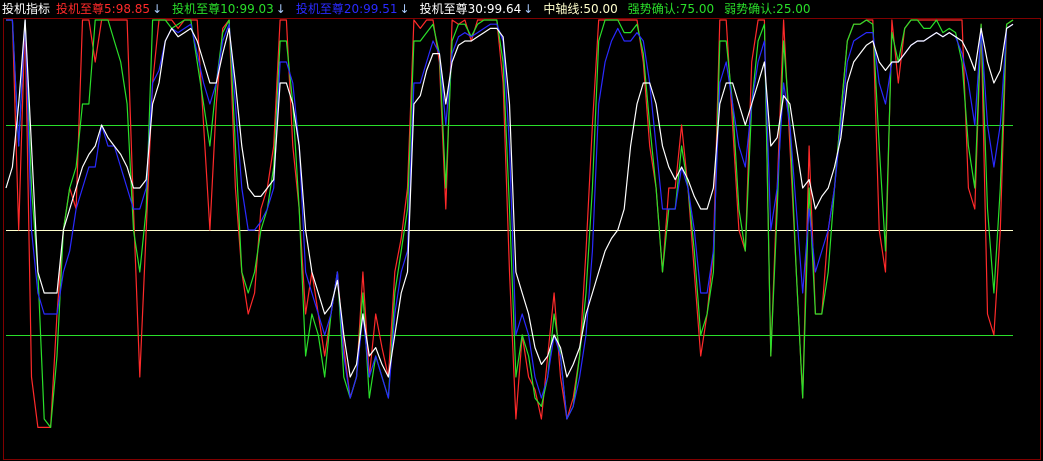  I want to click on legend-label: 强势确认:75.00, so click(671, 9).